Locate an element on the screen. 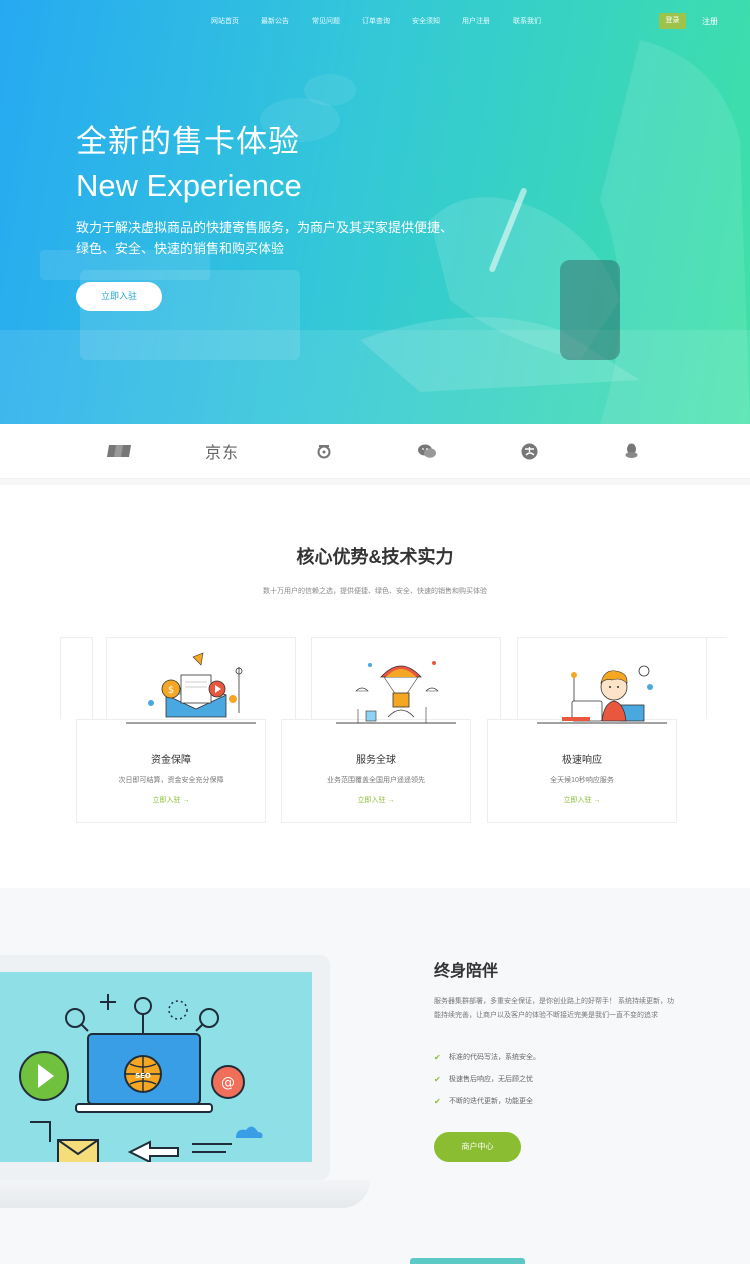 The height and width of the screenshot is (1264, 750). nav-item-home: 网站首页 is located at coordinates (225, 21).